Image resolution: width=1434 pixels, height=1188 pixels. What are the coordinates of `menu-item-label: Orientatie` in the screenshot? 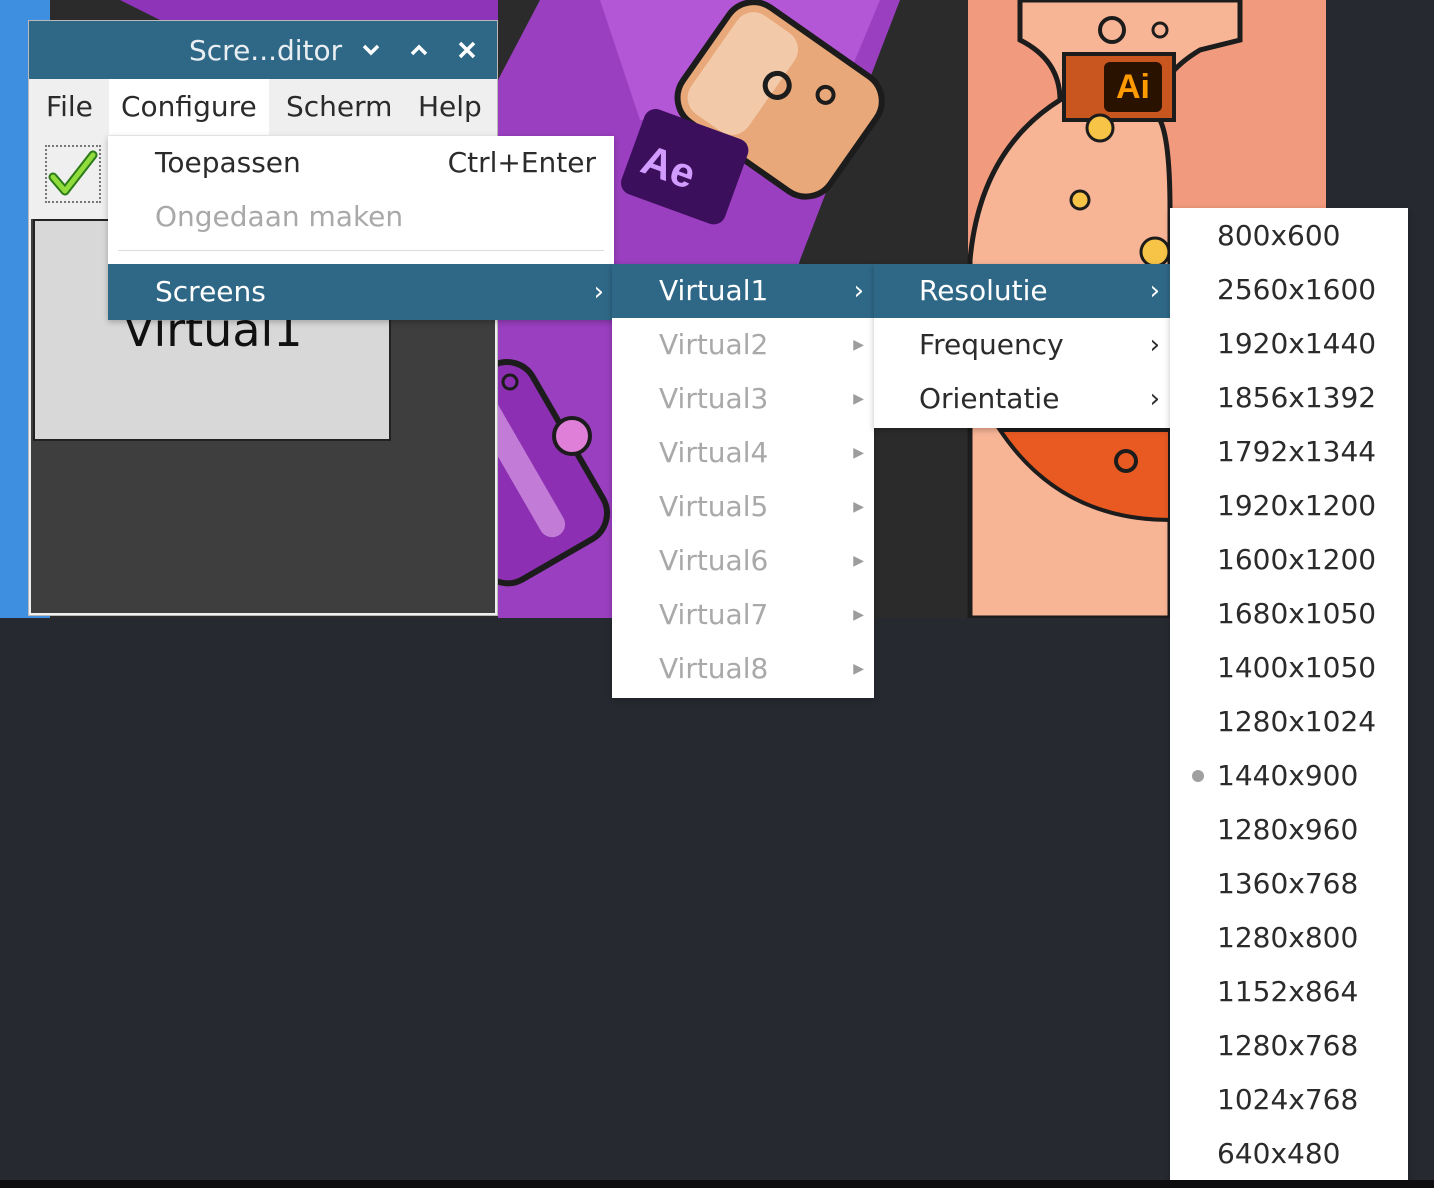 It's located at (989, 398).